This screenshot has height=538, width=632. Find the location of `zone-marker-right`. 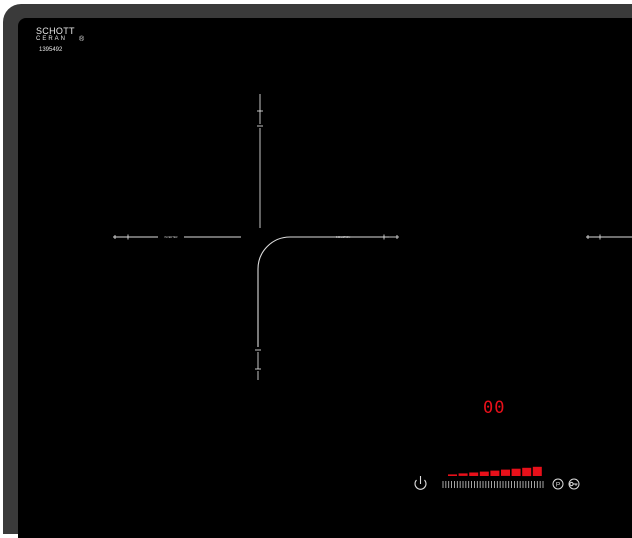

zone-marker-right is located at coordinates (382, 237).